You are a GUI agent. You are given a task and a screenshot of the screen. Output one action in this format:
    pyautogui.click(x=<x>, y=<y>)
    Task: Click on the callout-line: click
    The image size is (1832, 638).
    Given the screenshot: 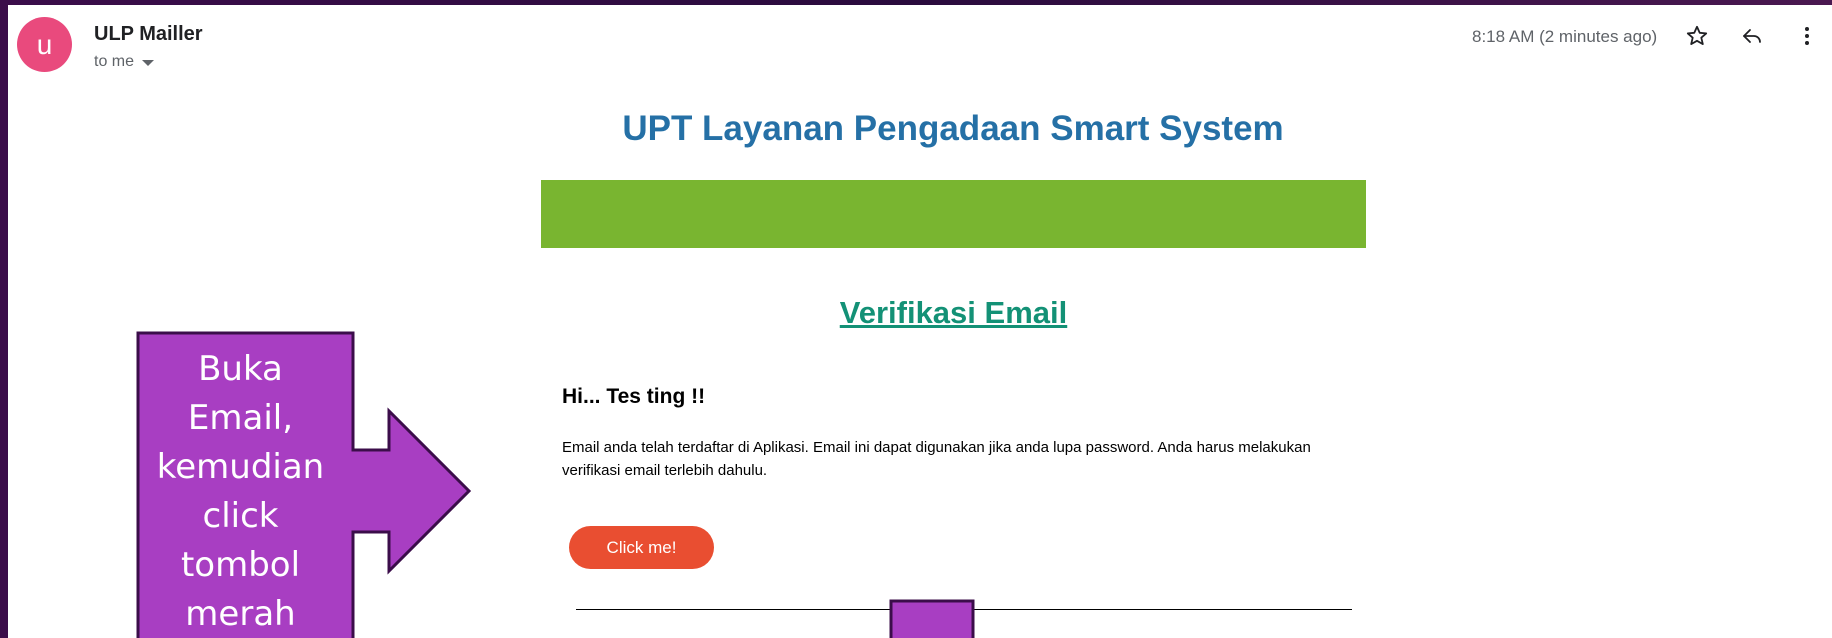 What is the action you would take?
    pyautogui.click(x=240, y=516)
    